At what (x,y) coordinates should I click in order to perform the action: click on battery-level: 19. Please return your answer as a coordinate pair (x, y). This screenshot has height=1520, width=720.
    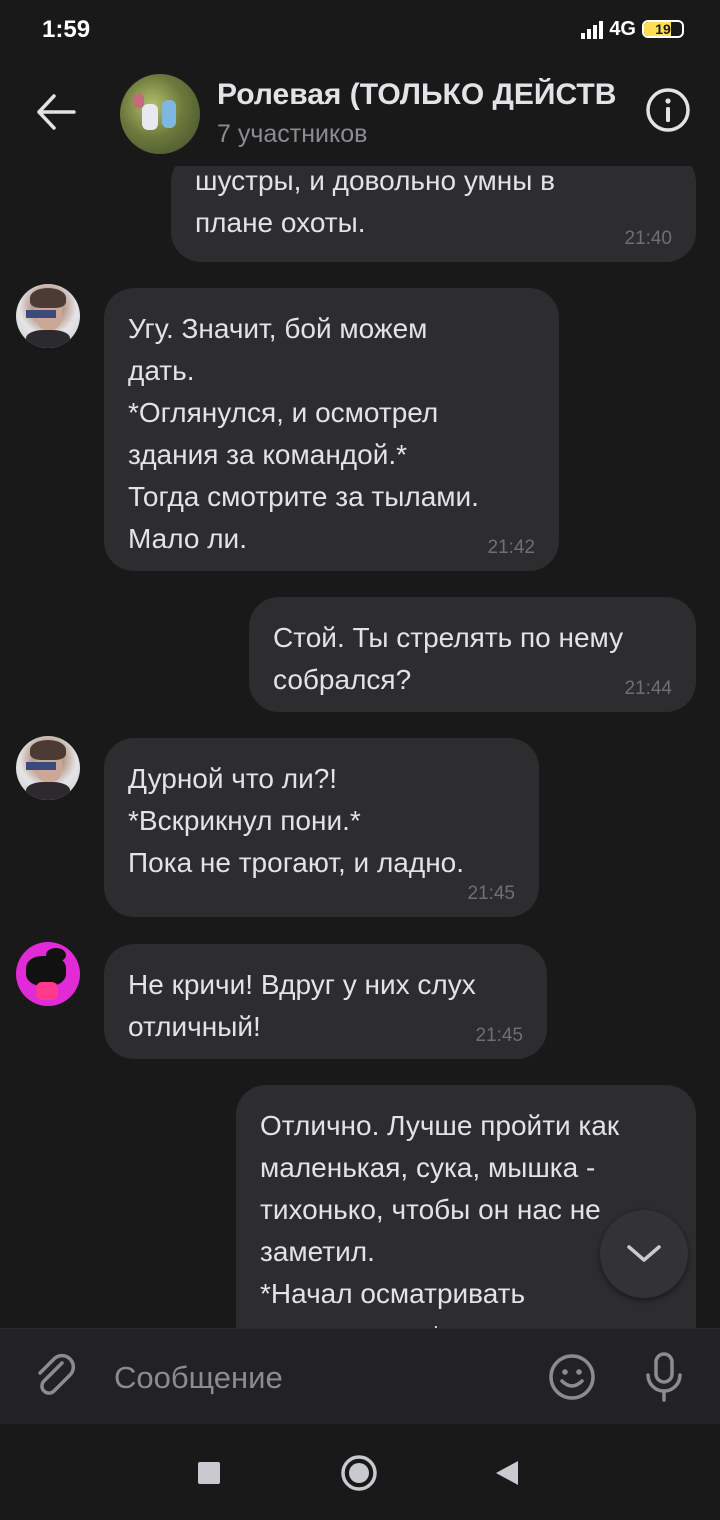
    Looking at the image, I should click on (663, 29).